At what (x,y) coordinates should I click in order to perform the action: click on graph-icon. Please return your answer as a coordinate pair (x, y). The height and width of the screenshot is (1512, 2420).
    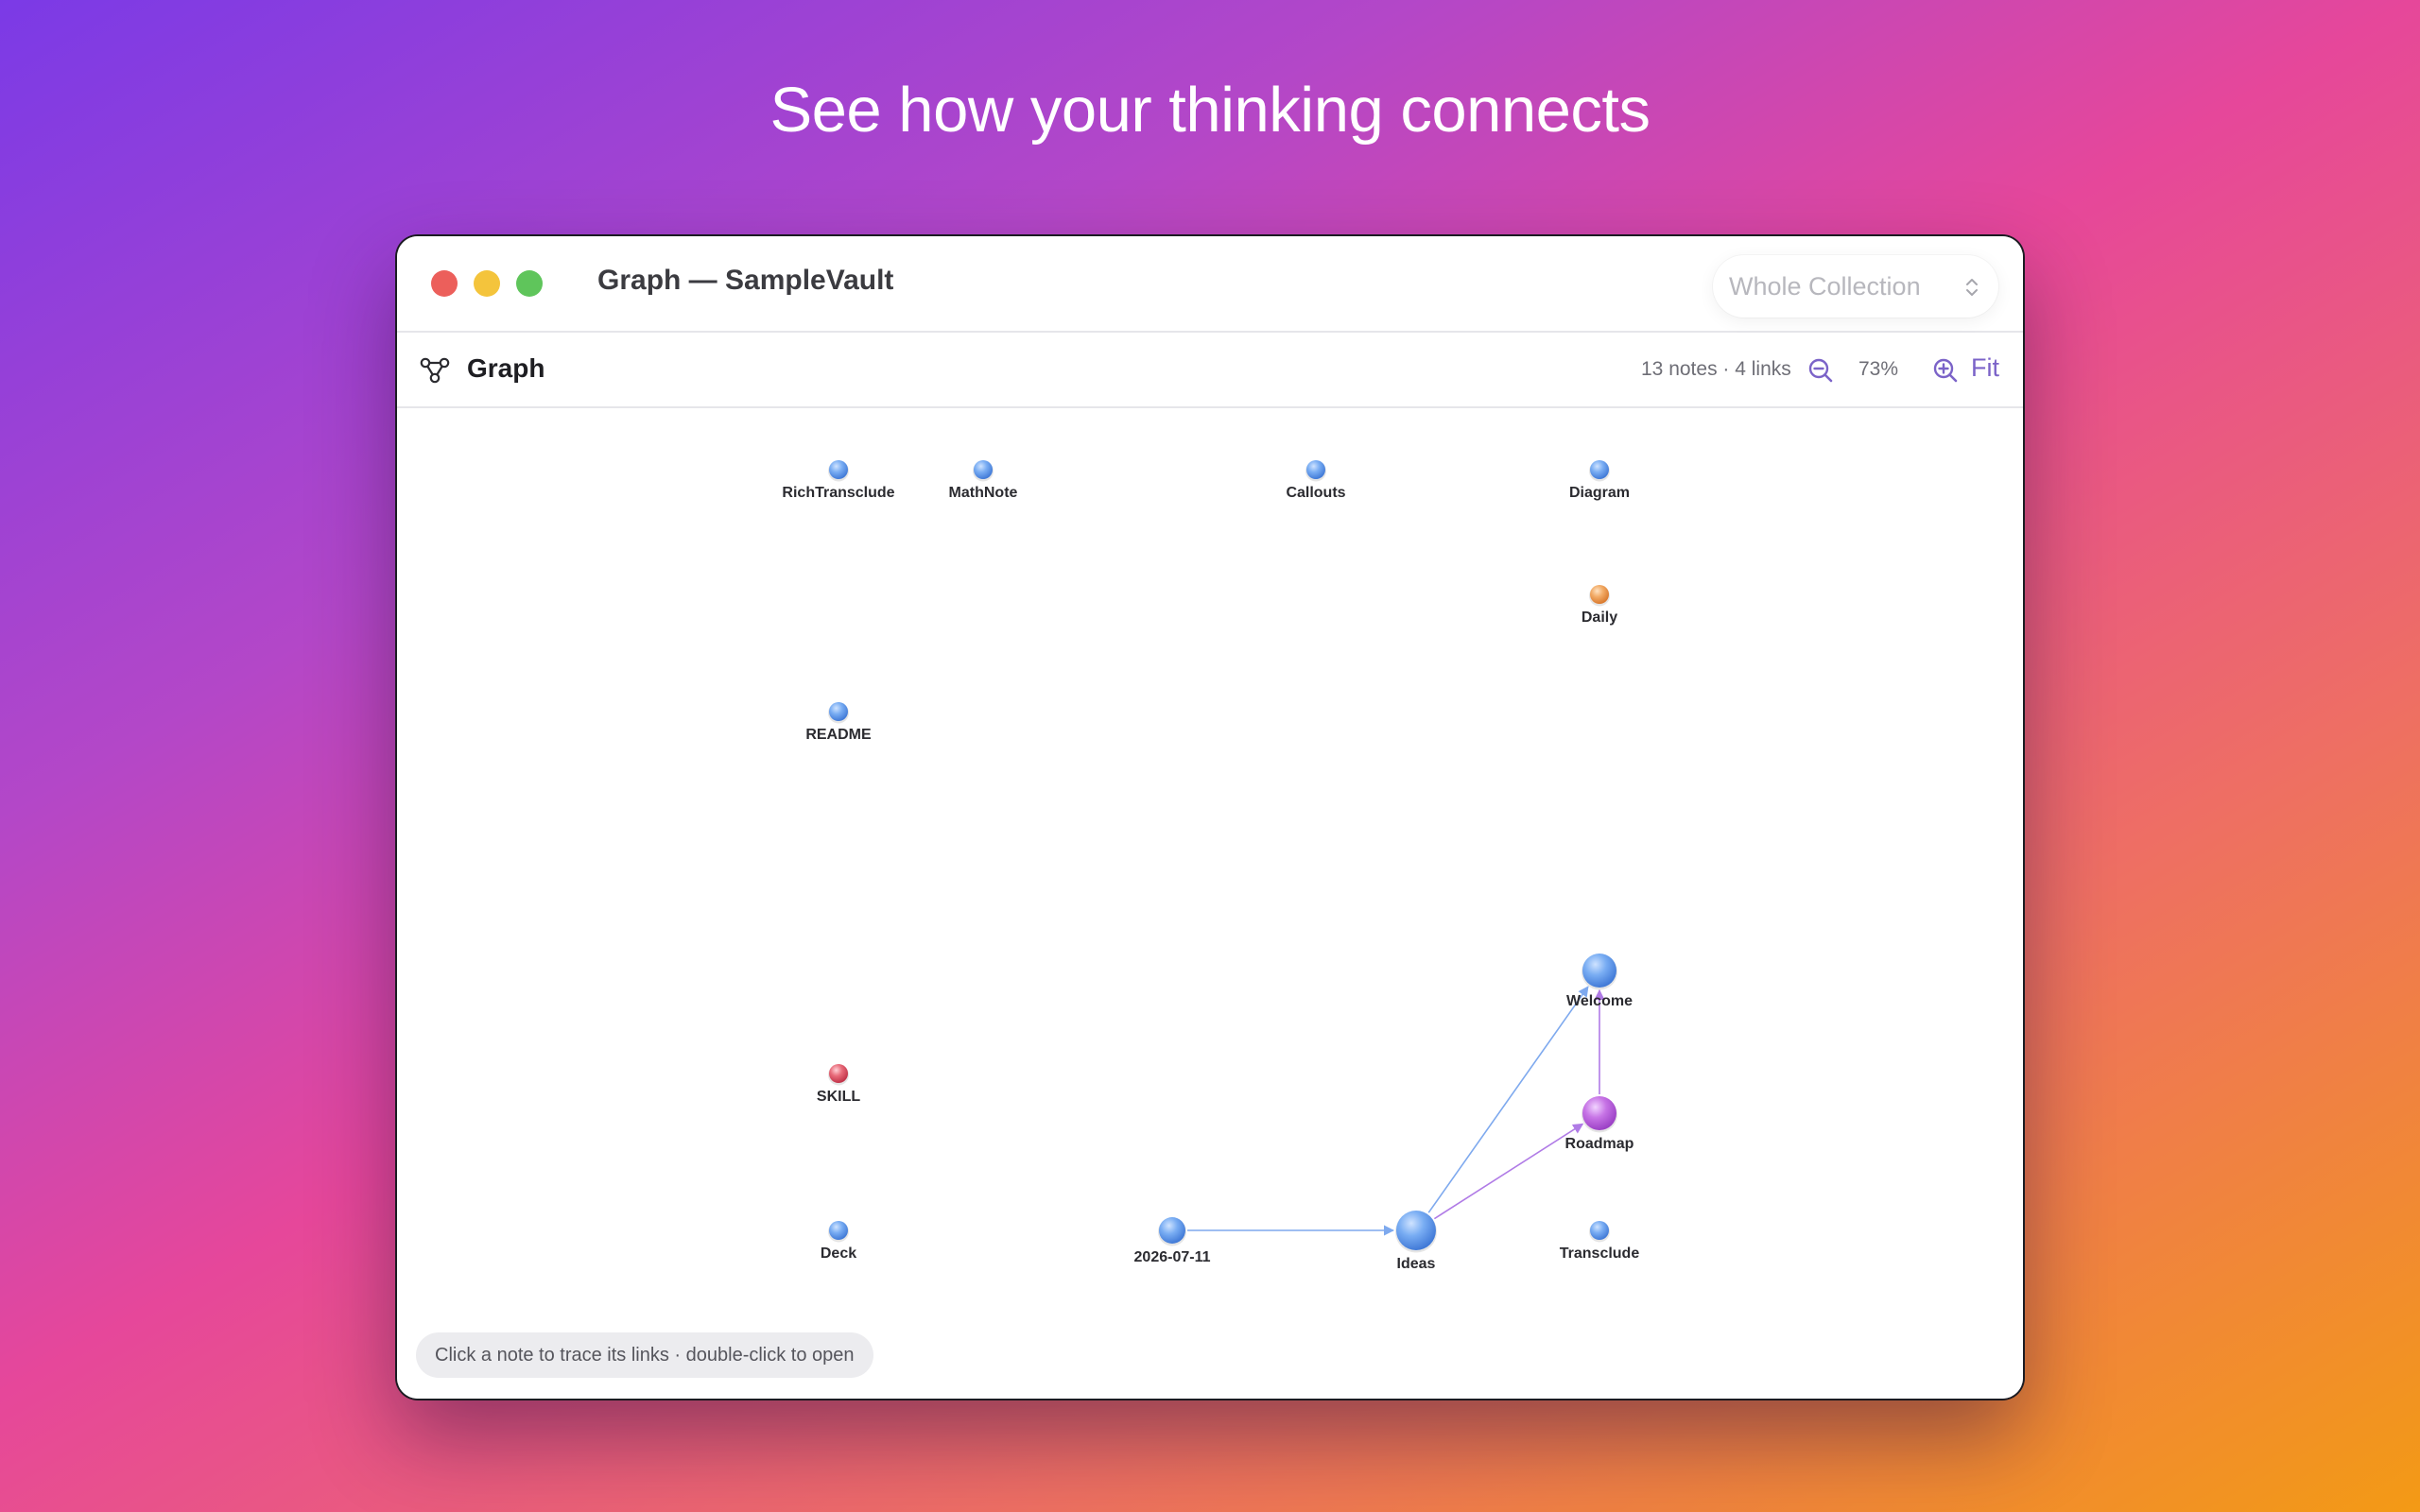
    Looking at the image, I should click on (435, 372).